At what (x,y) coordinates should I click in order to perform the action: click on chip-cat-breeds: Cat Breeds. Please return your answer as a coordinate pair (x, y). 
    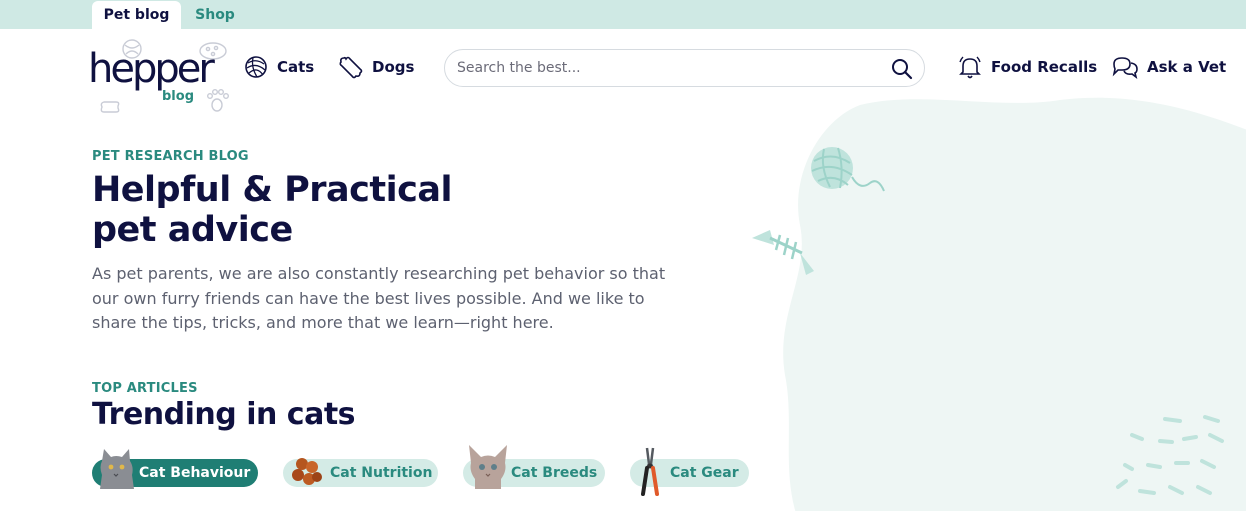
    Looking at the image, I should click on (534, 467).